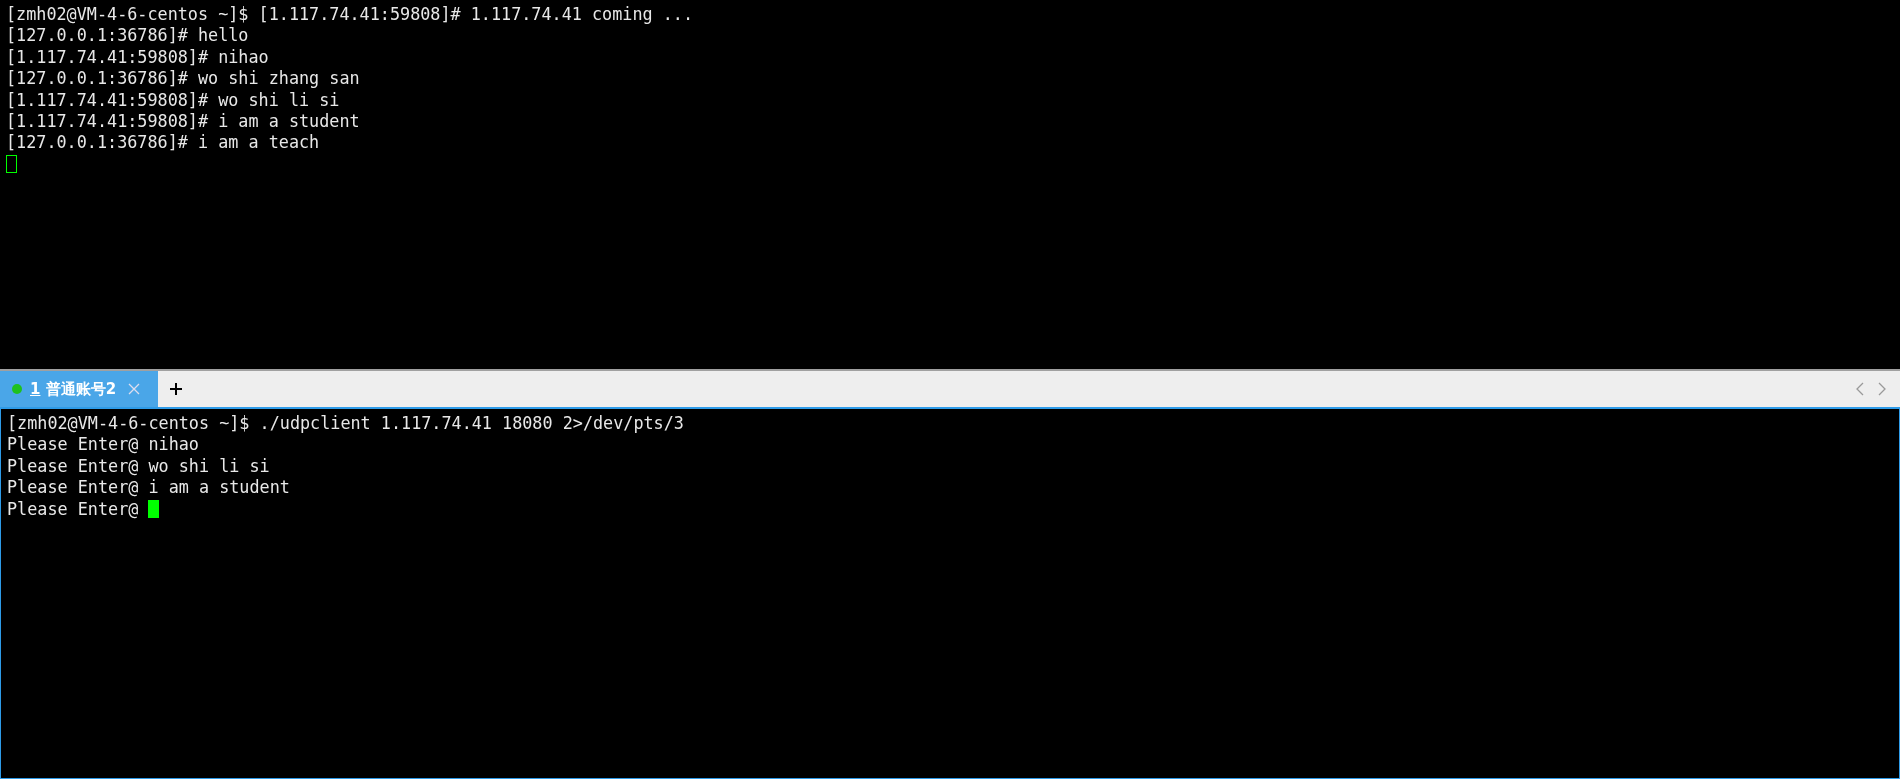  I want to click on terminal-line: [1.117.74.41:59808]# nihao, so click(137, 57).